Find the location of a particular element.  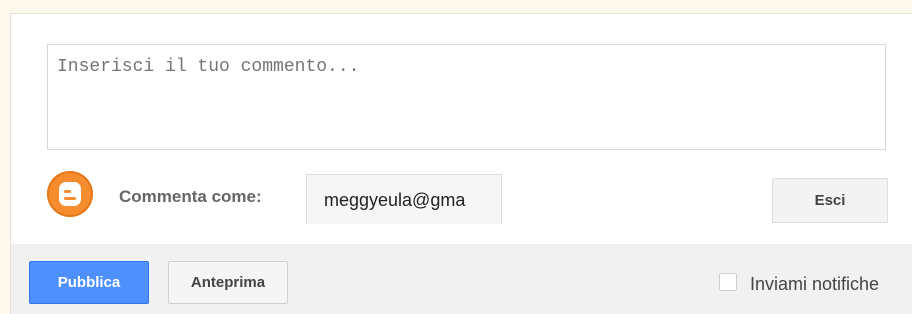

sign-out-button: Esci is located at coordinates (830, 200).